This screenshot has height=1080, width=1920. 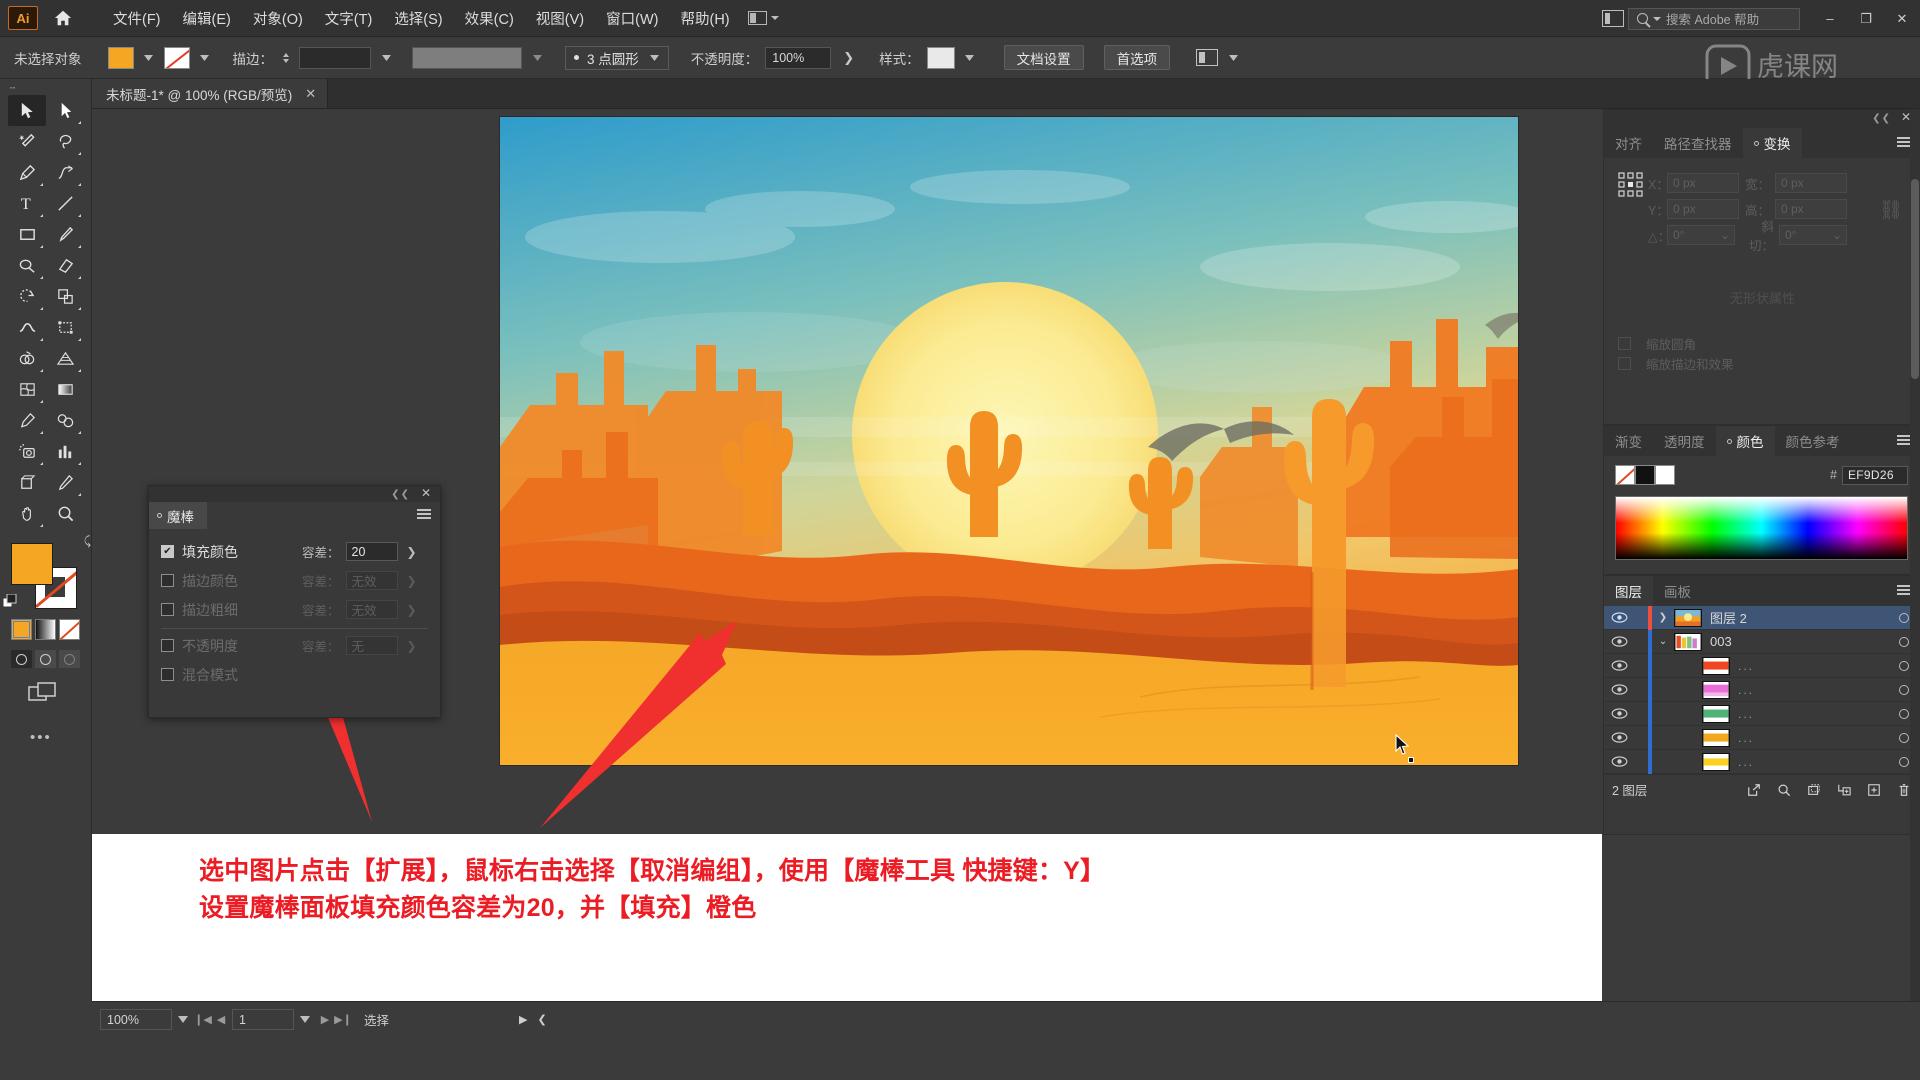 I want to click on rectangle-tool, so click(x=27, y=234).